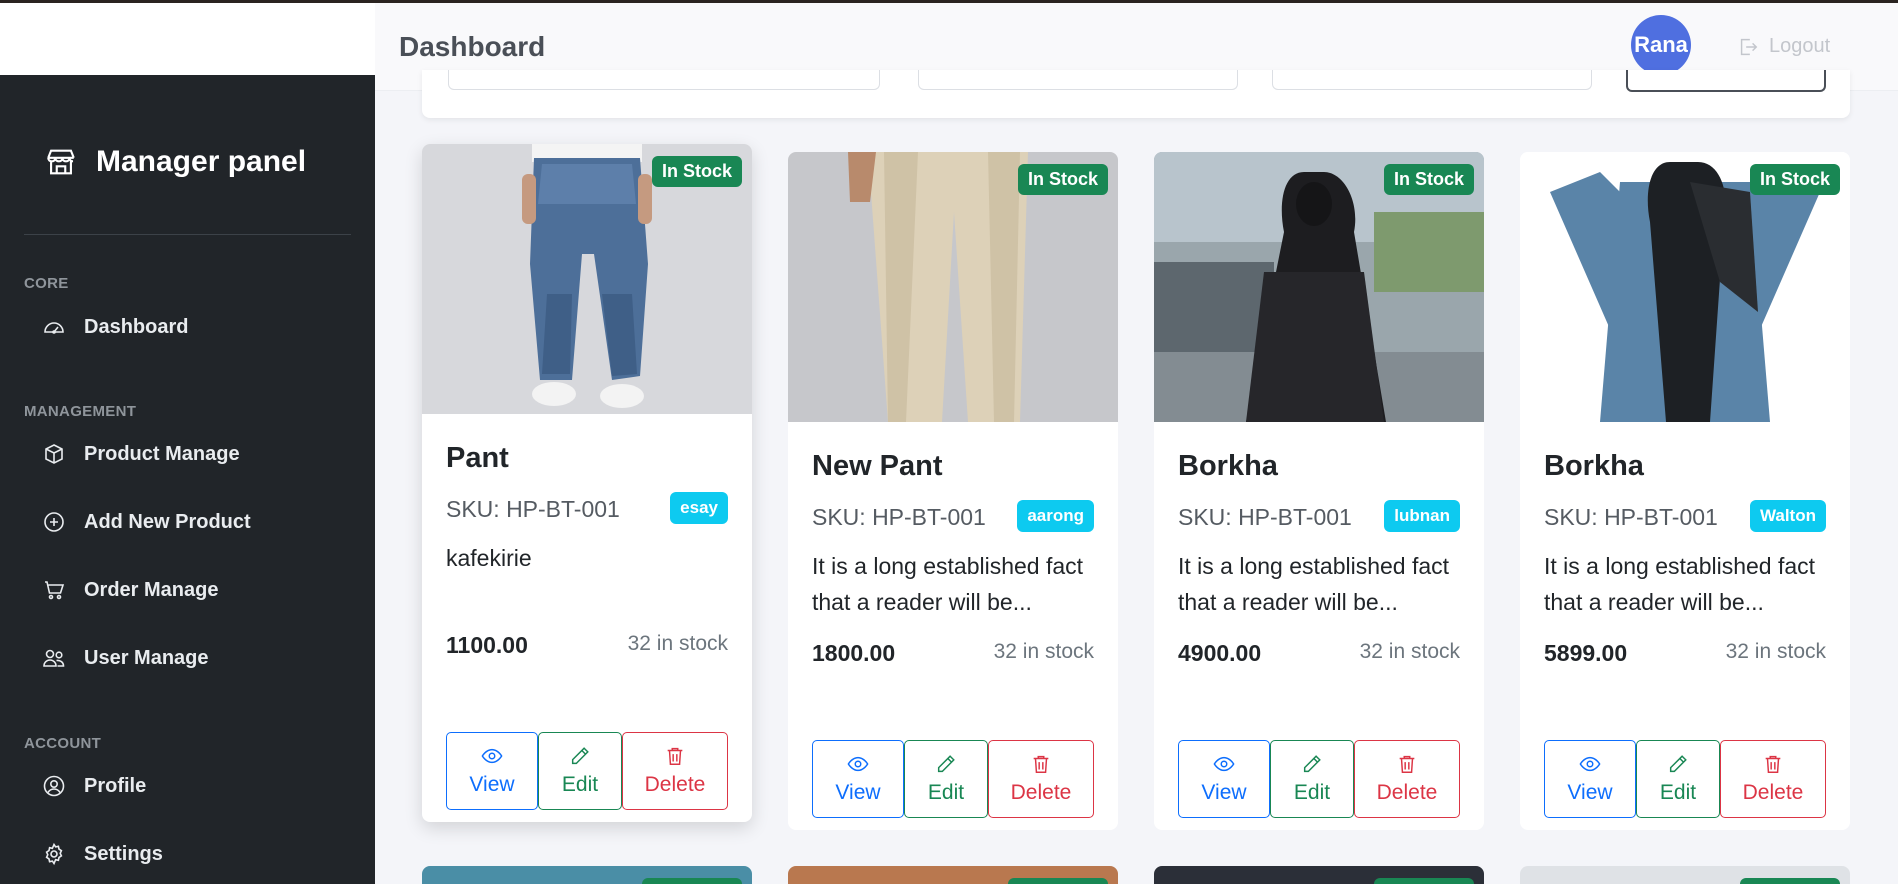 The image size is (1898, 884). I want to click on brand-badge: esay, so click(699, 508).